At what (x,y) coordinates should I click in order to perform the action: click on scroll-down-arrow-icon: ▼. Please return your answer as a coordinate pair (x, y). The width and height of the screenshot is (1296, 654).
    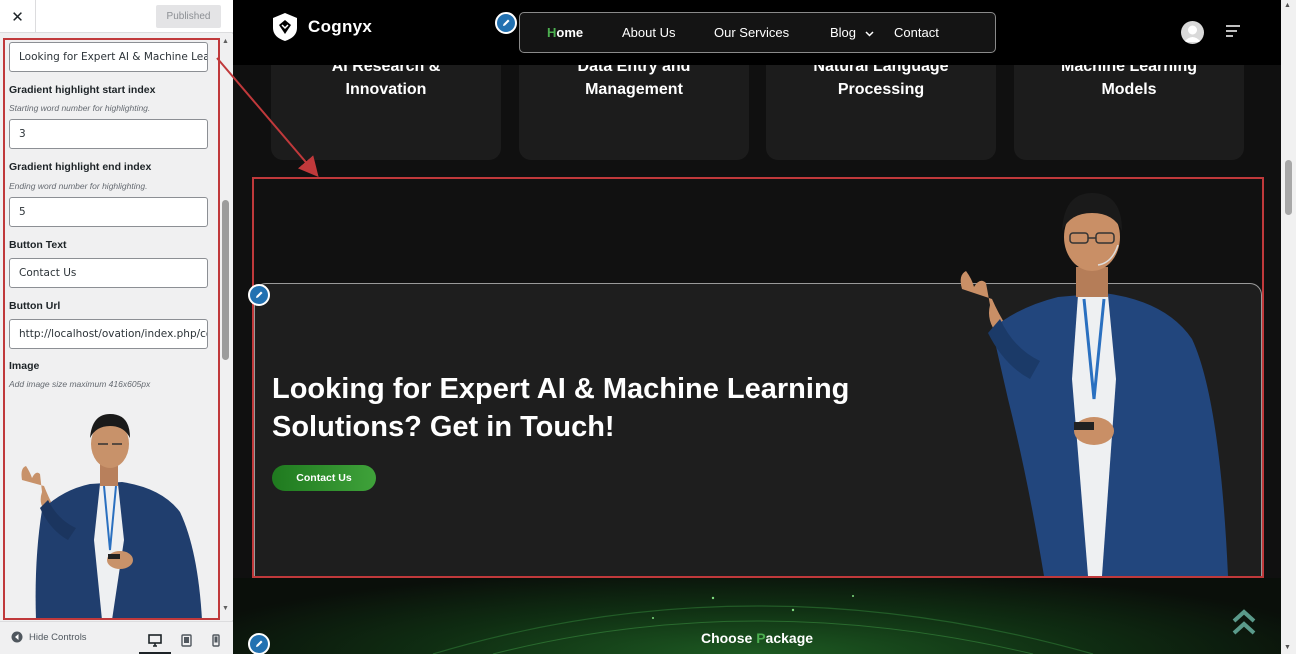
    Looking at the image, I should click on (225, 608).